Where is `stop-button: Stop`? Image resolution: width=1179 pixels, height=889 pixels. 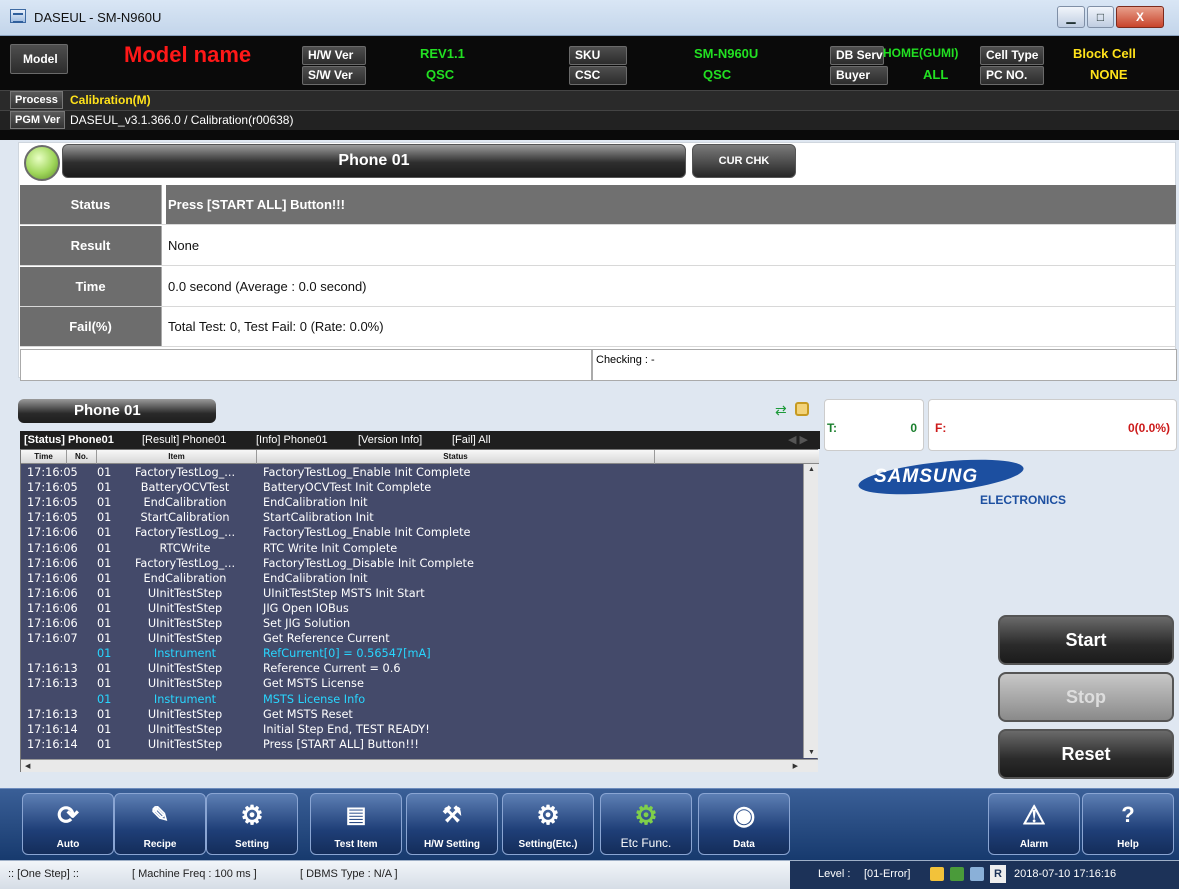 stop-button: Stop is located at coordinates (1086, 697).